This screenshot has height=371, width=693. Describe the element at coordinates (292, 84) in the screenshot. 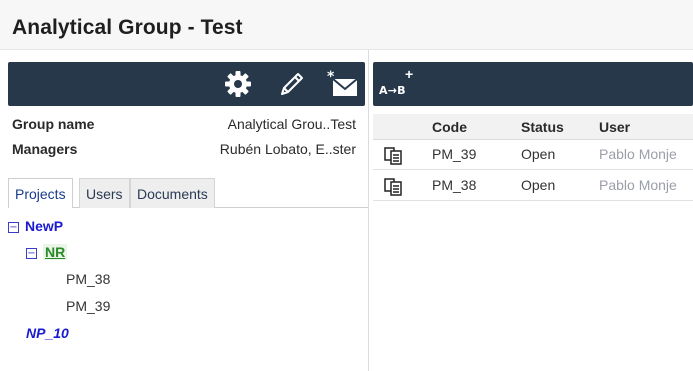

I see `pencil-icon` at that location.